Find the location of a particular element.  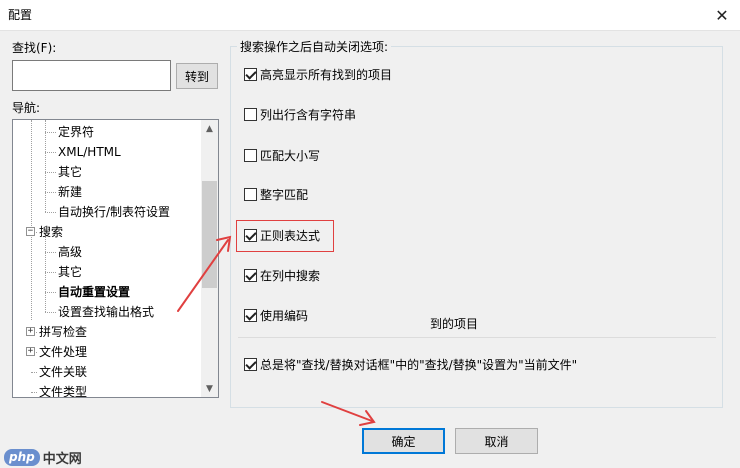

ok-button: 确定 is located at coordinates (403, 441).